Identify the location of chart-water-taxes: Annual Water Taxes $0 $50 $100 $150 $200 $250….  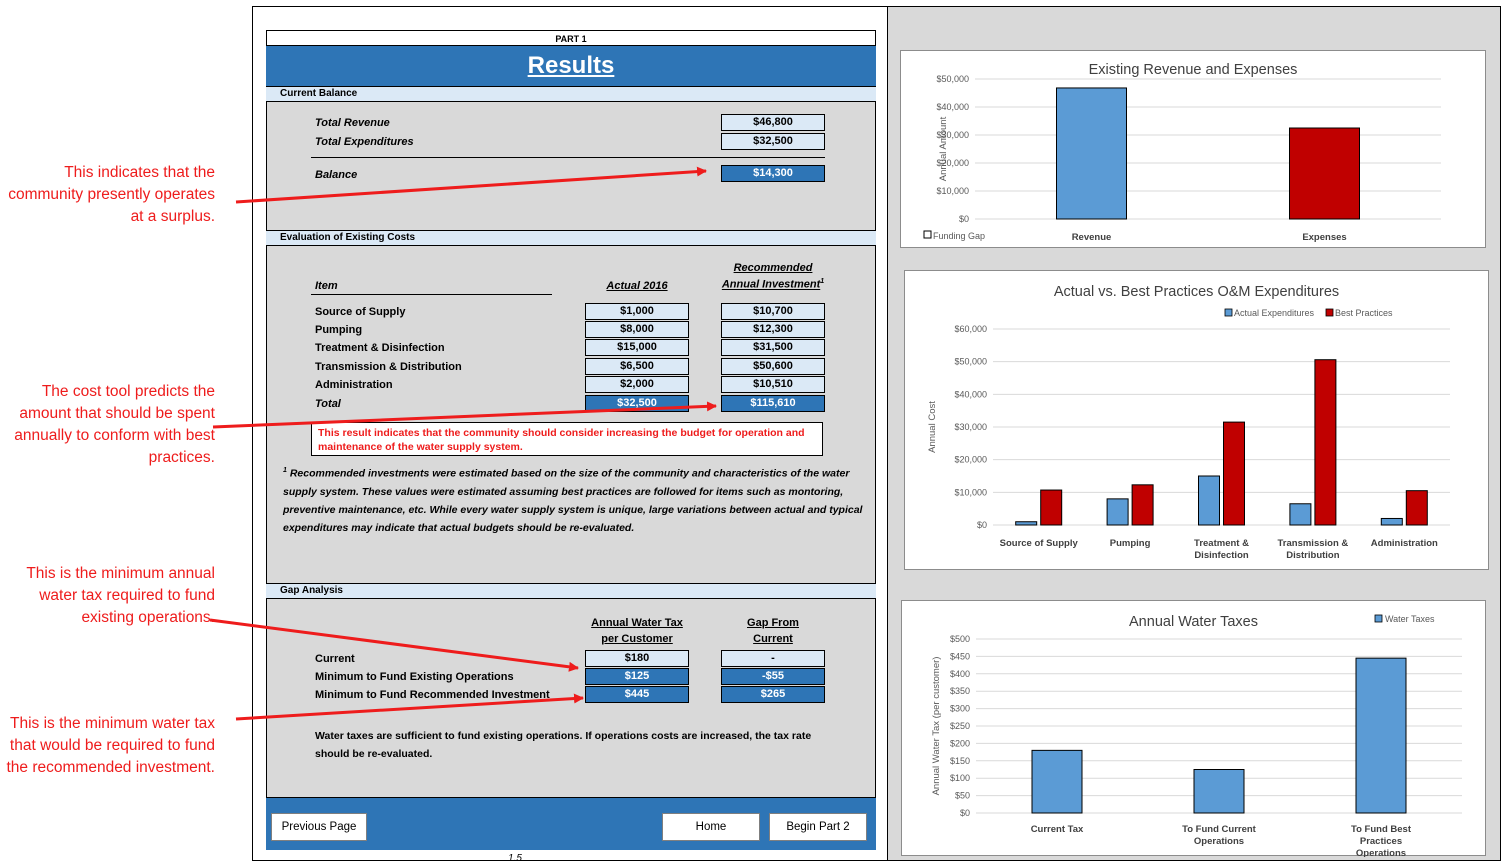
(1193, 728).